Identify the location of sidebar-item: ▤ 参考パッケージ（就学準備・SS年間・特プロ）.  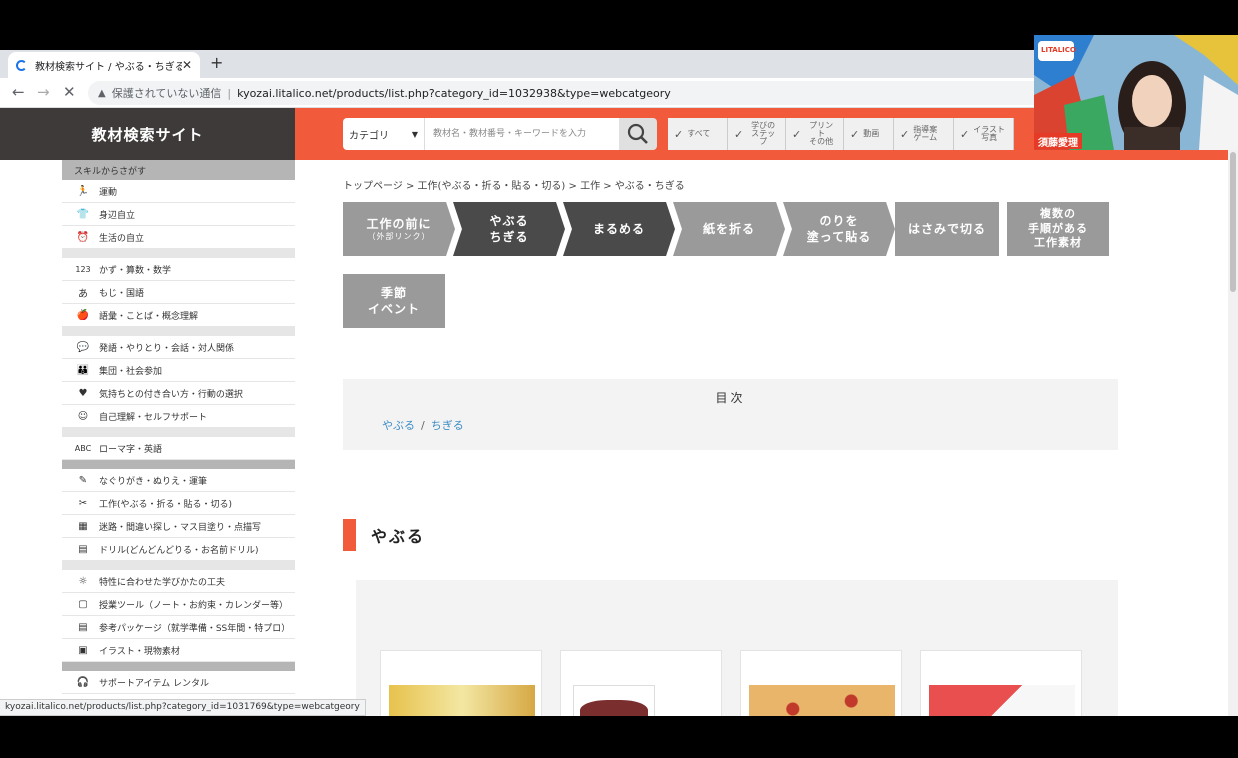
(178, 627).